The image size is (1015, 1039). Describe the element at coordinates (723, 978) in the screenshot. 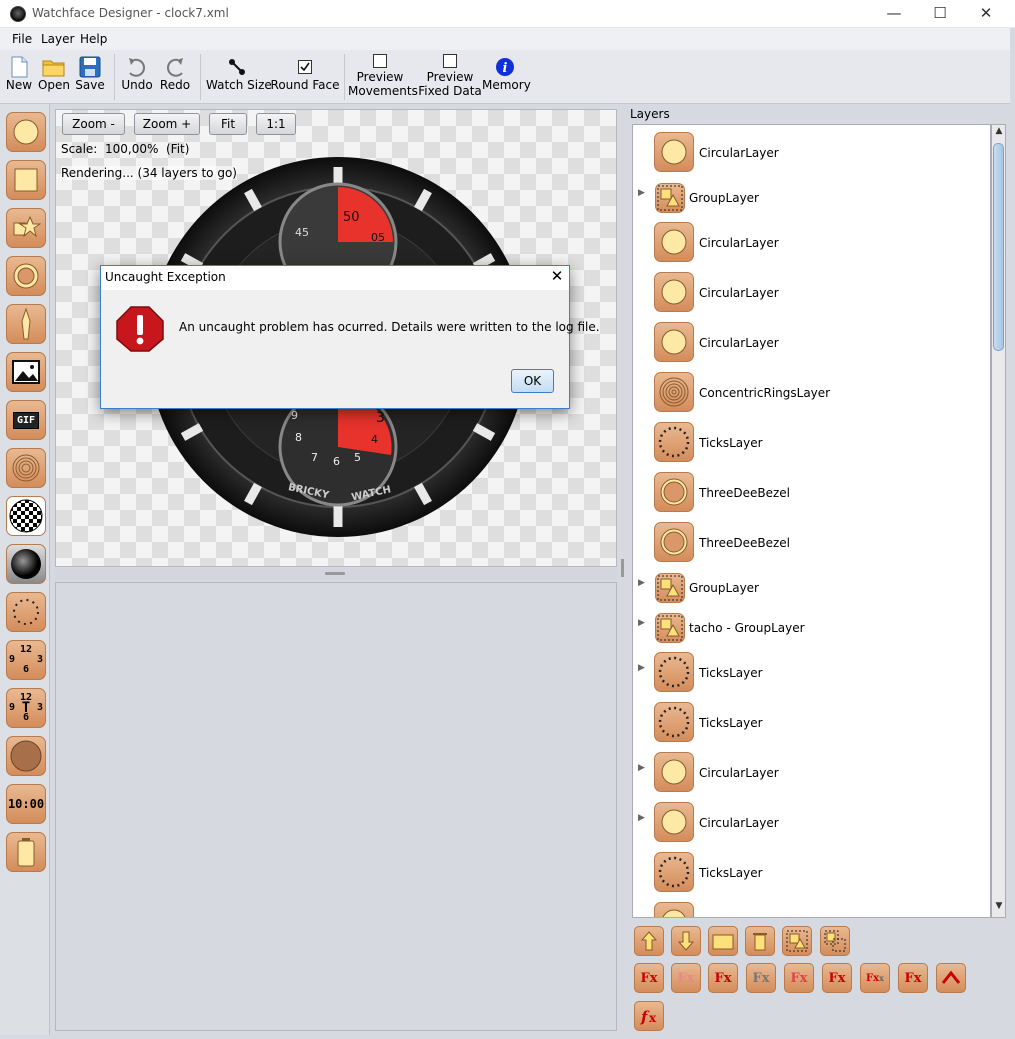

I see `effect-button-3: Fx` at that location.